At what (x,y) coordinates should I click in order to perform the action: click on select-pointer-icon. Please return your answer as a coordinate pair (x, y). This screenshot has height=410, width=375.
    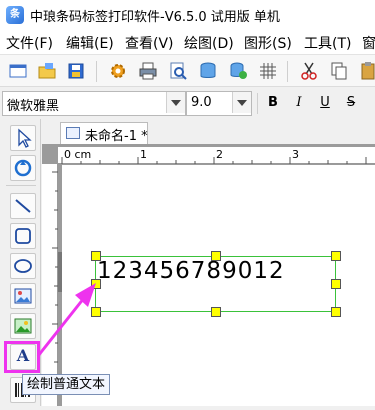
    Looking at the image, I should click on (23, 138).